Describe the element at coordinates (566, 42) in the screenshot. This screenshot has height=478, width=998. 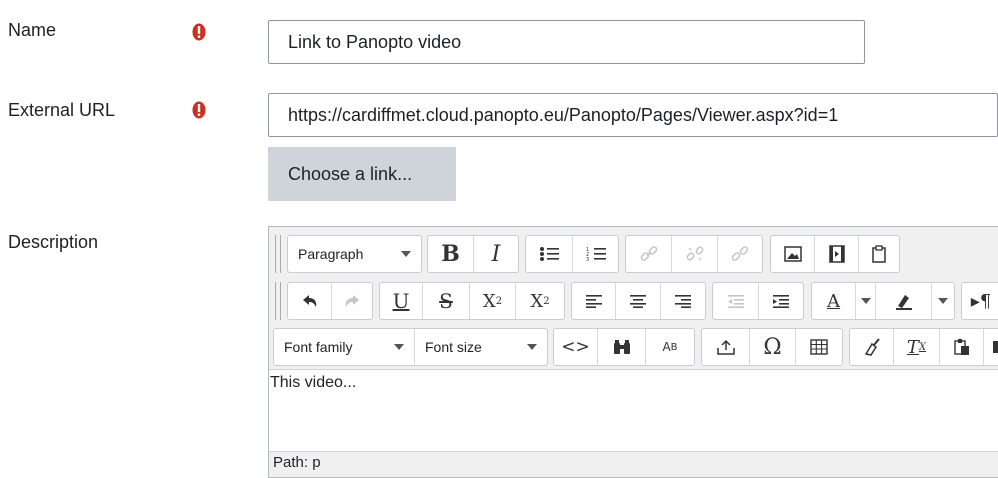
I see `name-input: Link to Panopto video` at that location.